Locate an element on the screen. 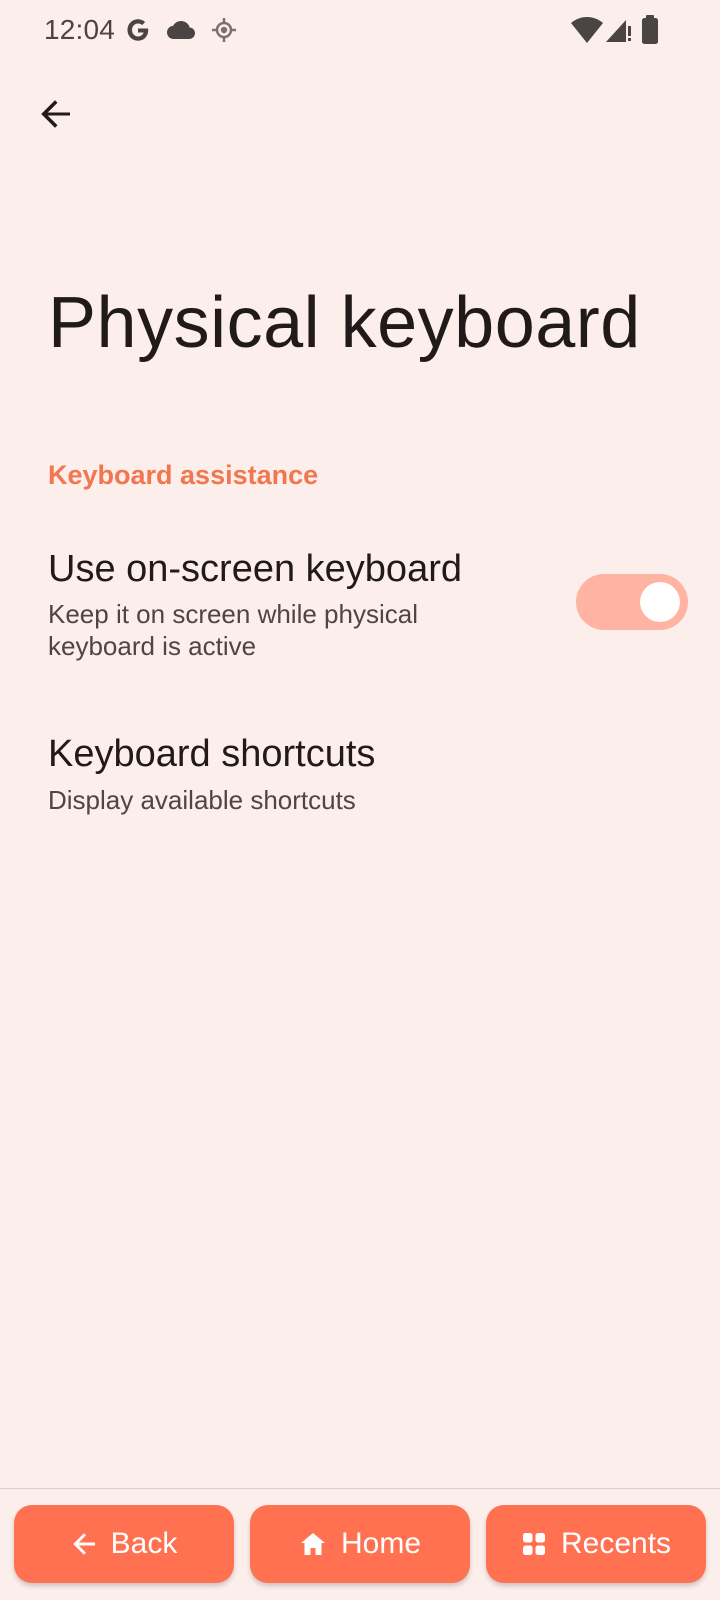  back-arrow-button is located at coordinates (56, 114).